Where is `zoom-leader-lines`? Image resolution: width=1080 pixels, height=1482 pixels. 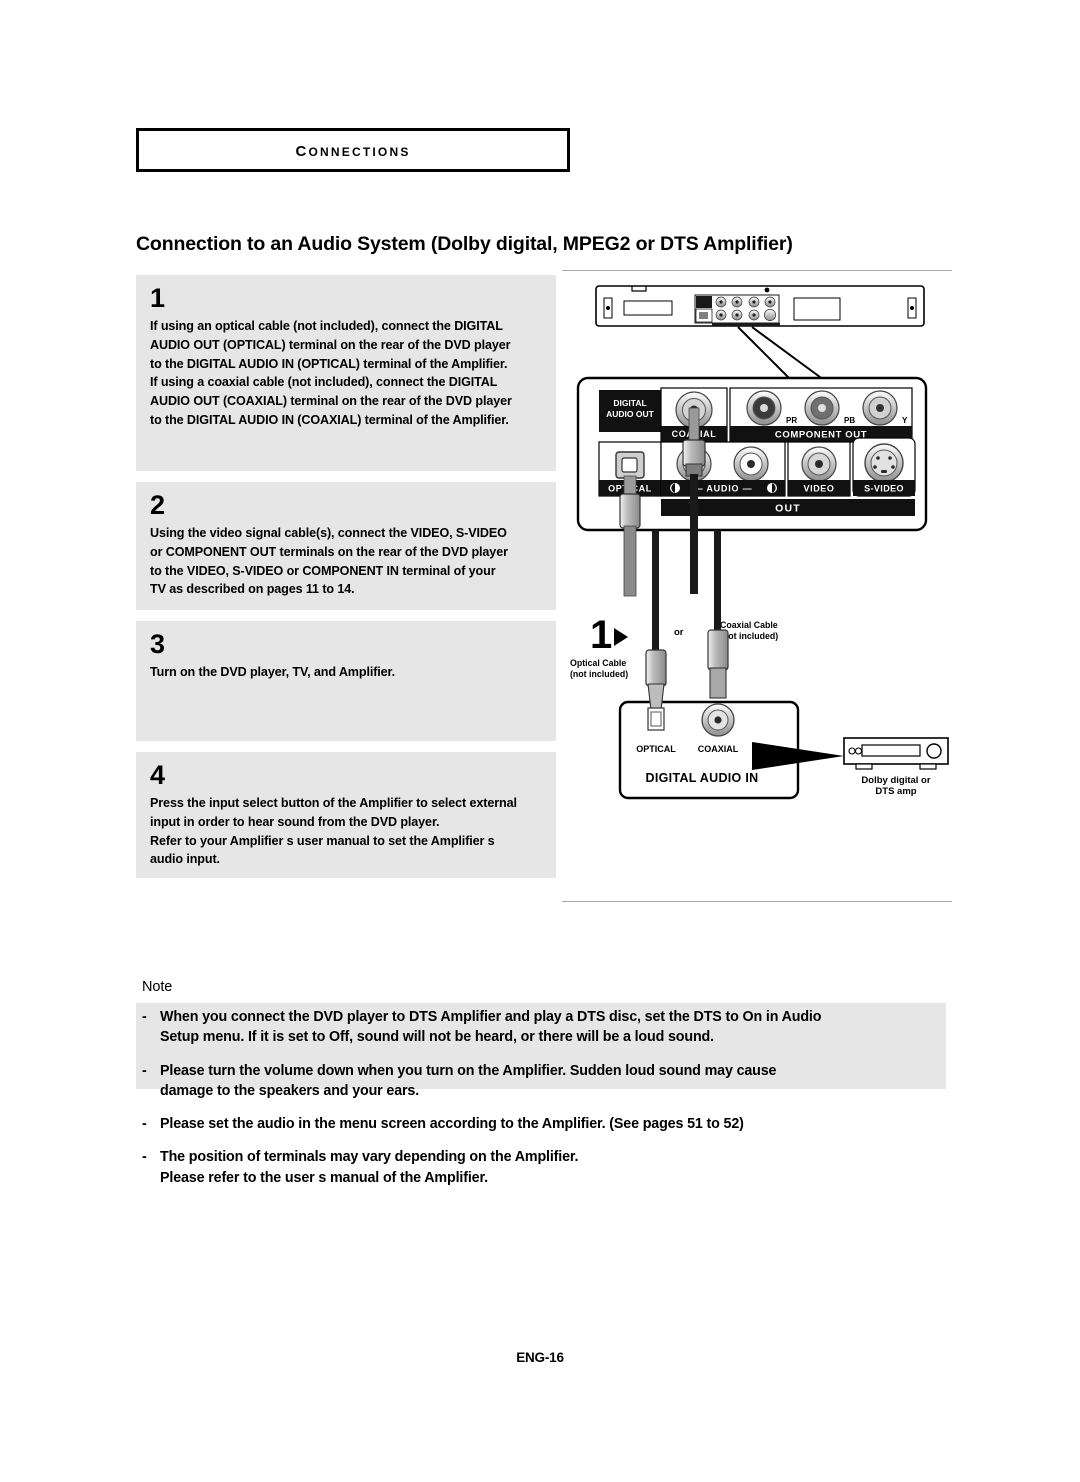 zoom-leader-lines is located at coordinates (781, 355).